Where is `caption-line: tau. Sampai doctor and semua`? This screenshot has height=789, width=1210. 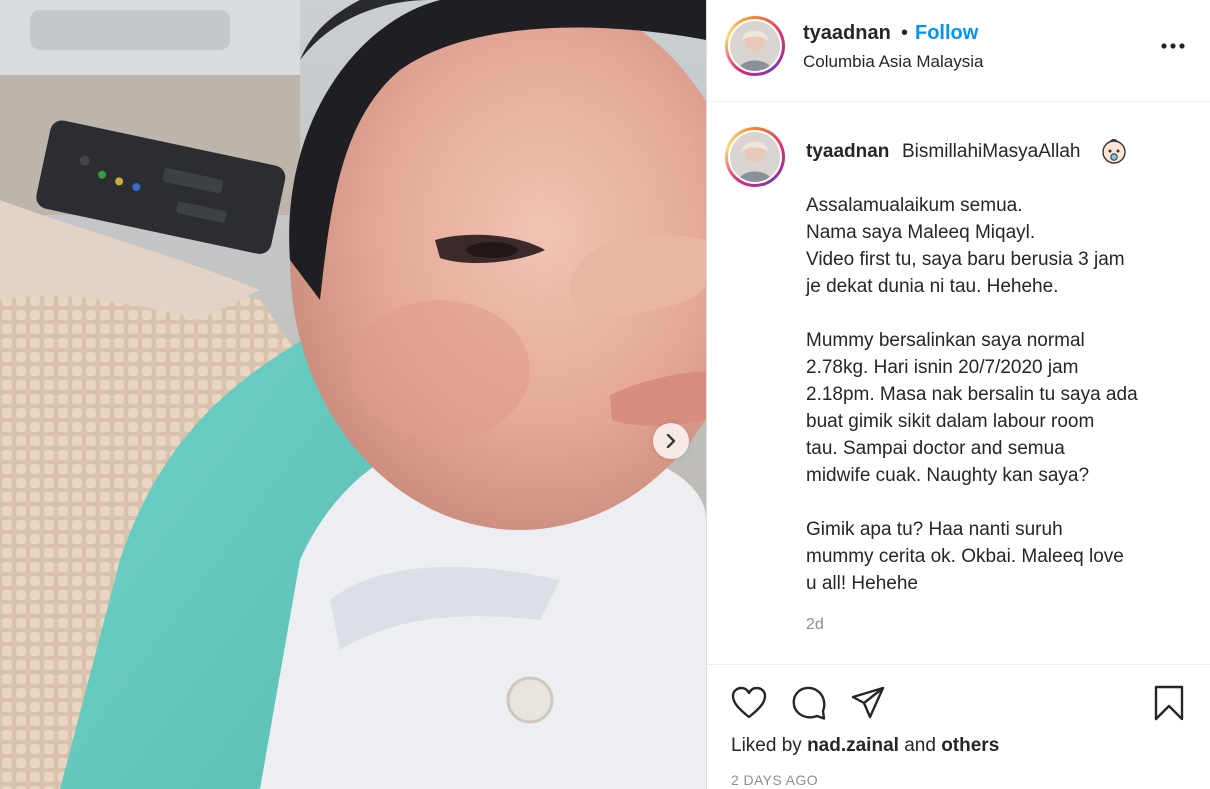 caption-line: tau. Sampai doctor and semua is located at coordinates (935, 448).